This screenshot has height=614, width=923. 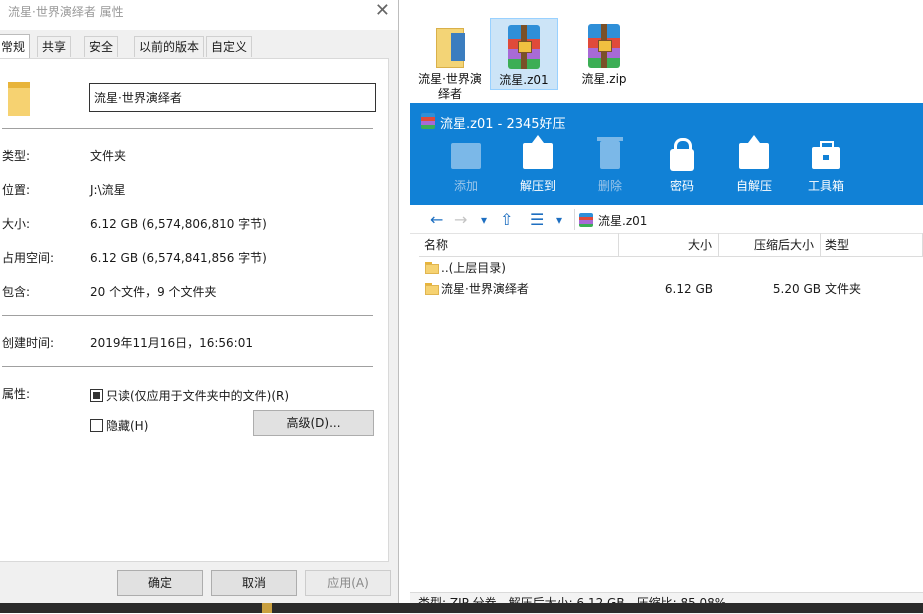 What do you see at coordinates (171, 343) in the screenshot?
I see `created-value: 2019年11月16日，16:56:01` at bounding box center [171, 343].